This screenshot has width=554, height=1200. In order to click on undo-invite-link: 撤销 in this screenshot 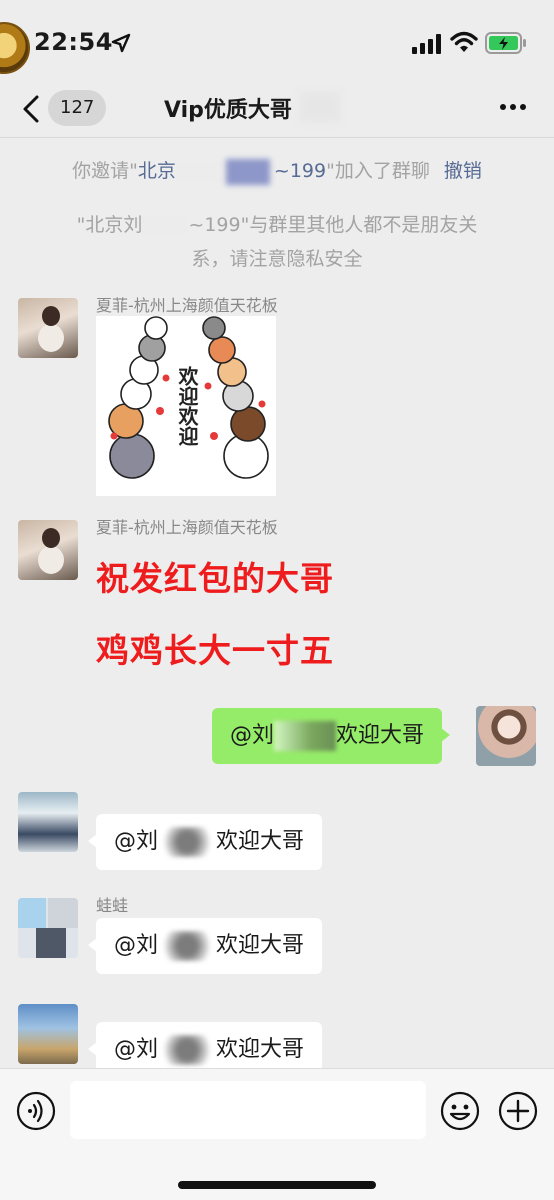, I will do `click(463, 171)`.